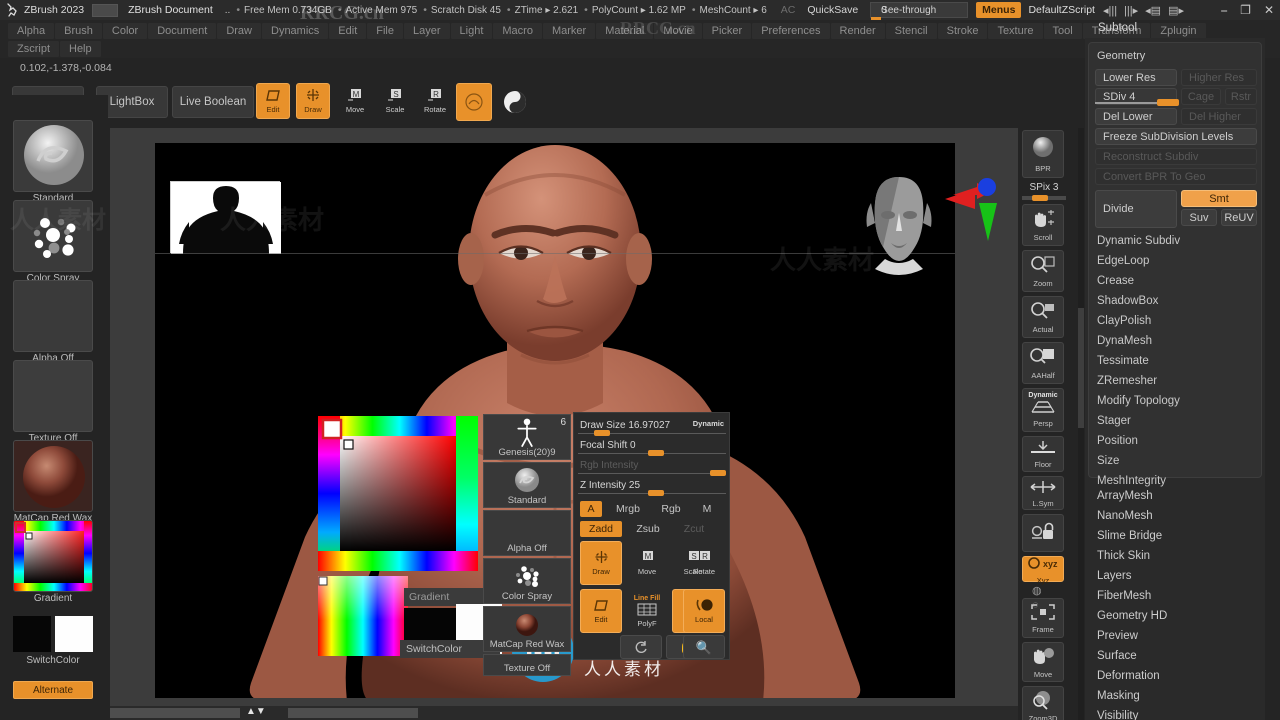 The image size is (1280, 720). I want to click on menu-item-file: File, so click(385, 31).